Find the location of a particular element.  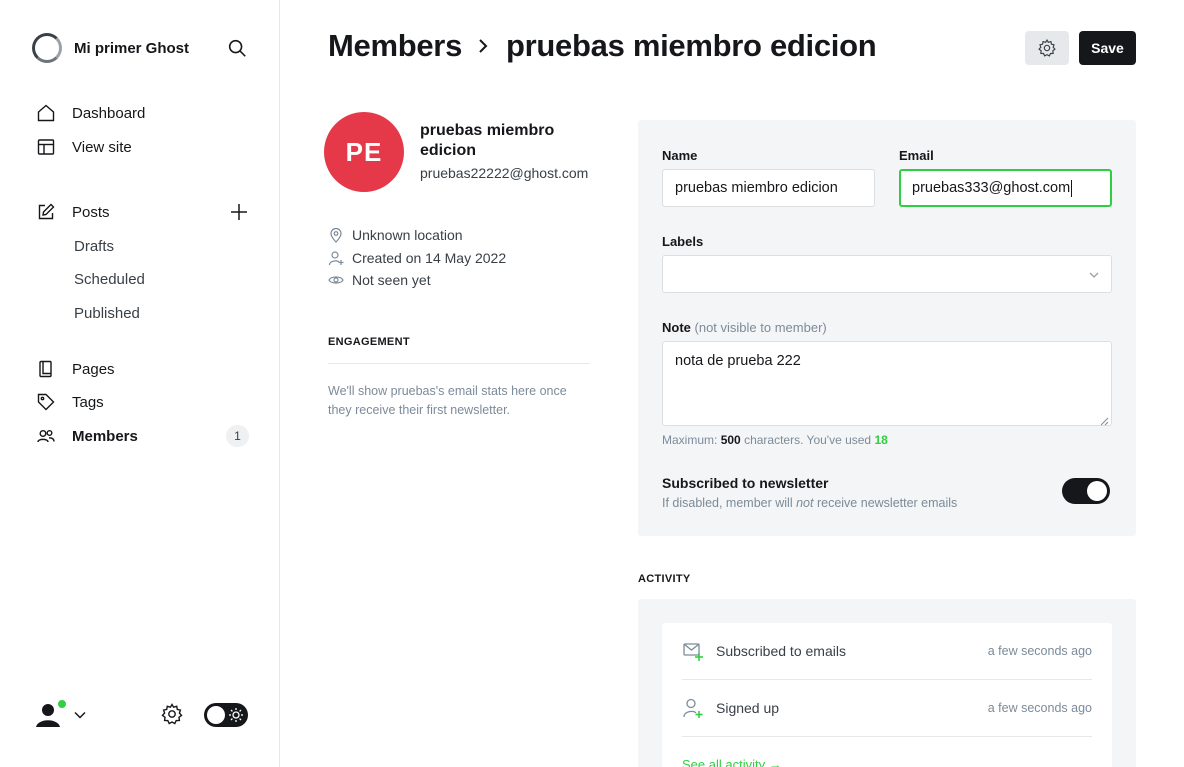

email-input: pruebas333@ghost.com is located at coordinates (1005, 188).